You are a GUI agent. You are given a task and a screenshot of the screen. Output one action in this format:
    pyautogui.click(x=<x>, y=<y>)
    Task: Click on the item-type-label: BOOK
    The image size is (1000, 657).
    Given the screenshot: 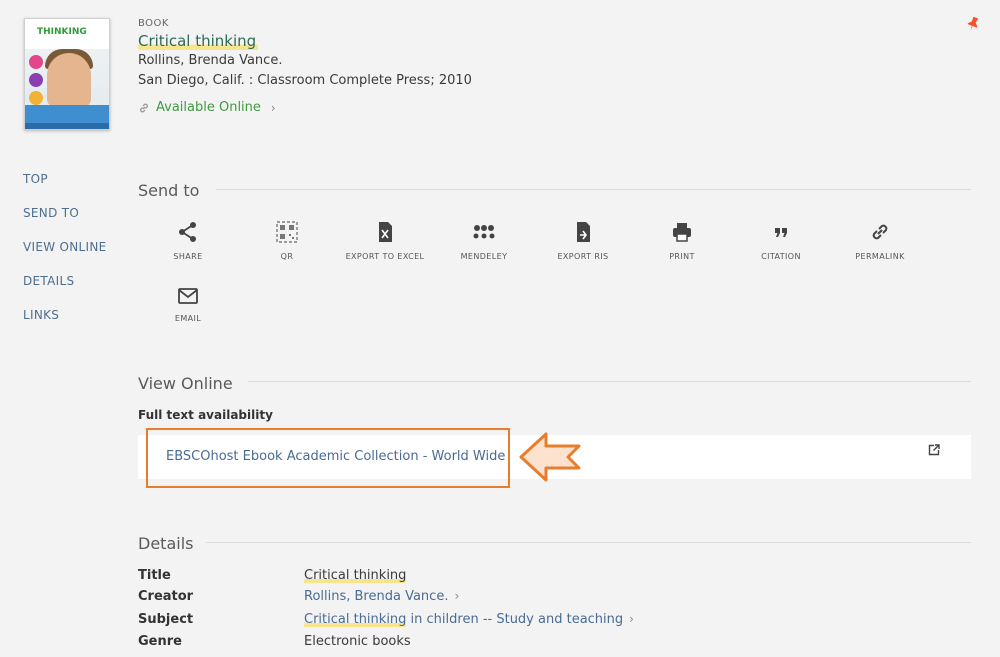 What is the action you would take?
    pyautogui.click(x=153, y=23)
    